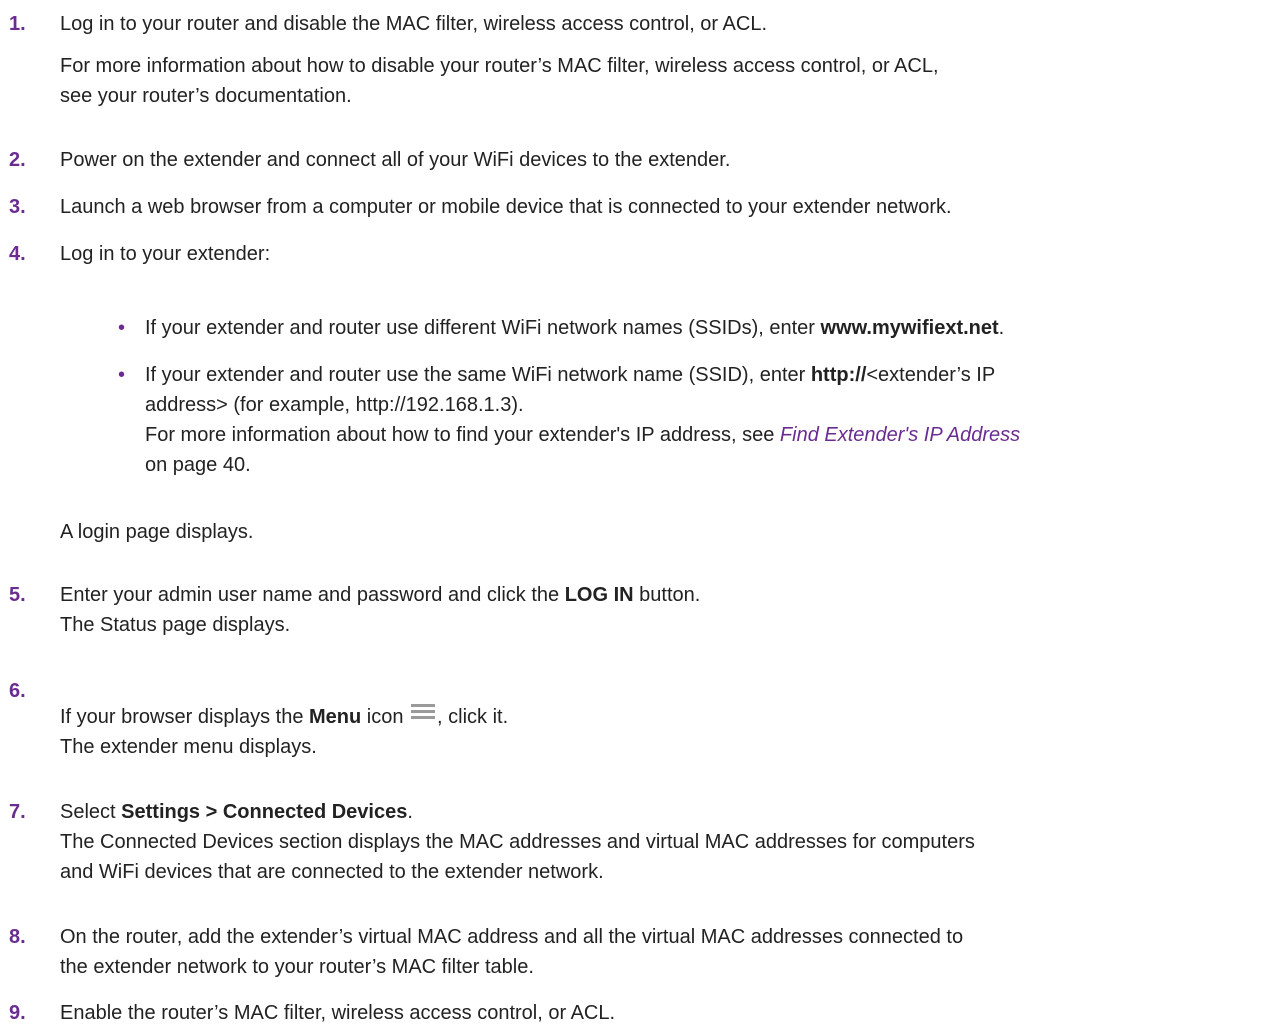 The image size is (1264, 1032). What do you see at coordinates (17, 691) in the screenshot?
I see `step-number: 6.` at bounding box center [17, 691].